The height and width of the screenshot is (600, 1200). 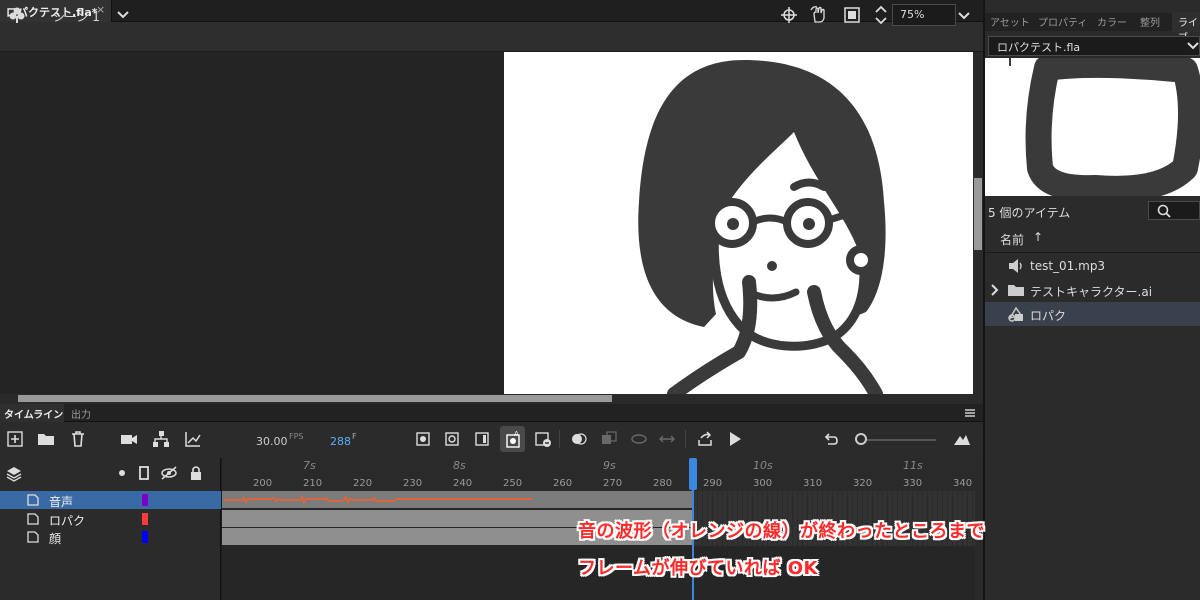 What do you see at coordinates (609, 439) in the screenshot?
I see `edit-multiple-frames-icon` at bounding box center [609, 439].